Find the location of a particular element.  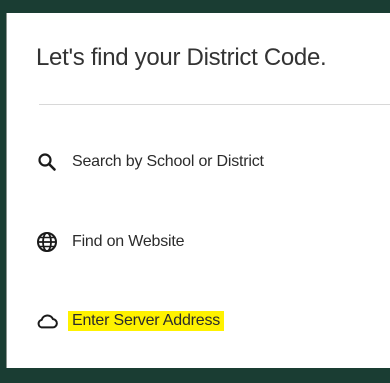

search-school-district-option: Search by School or District is located at coordinates (150, 162).